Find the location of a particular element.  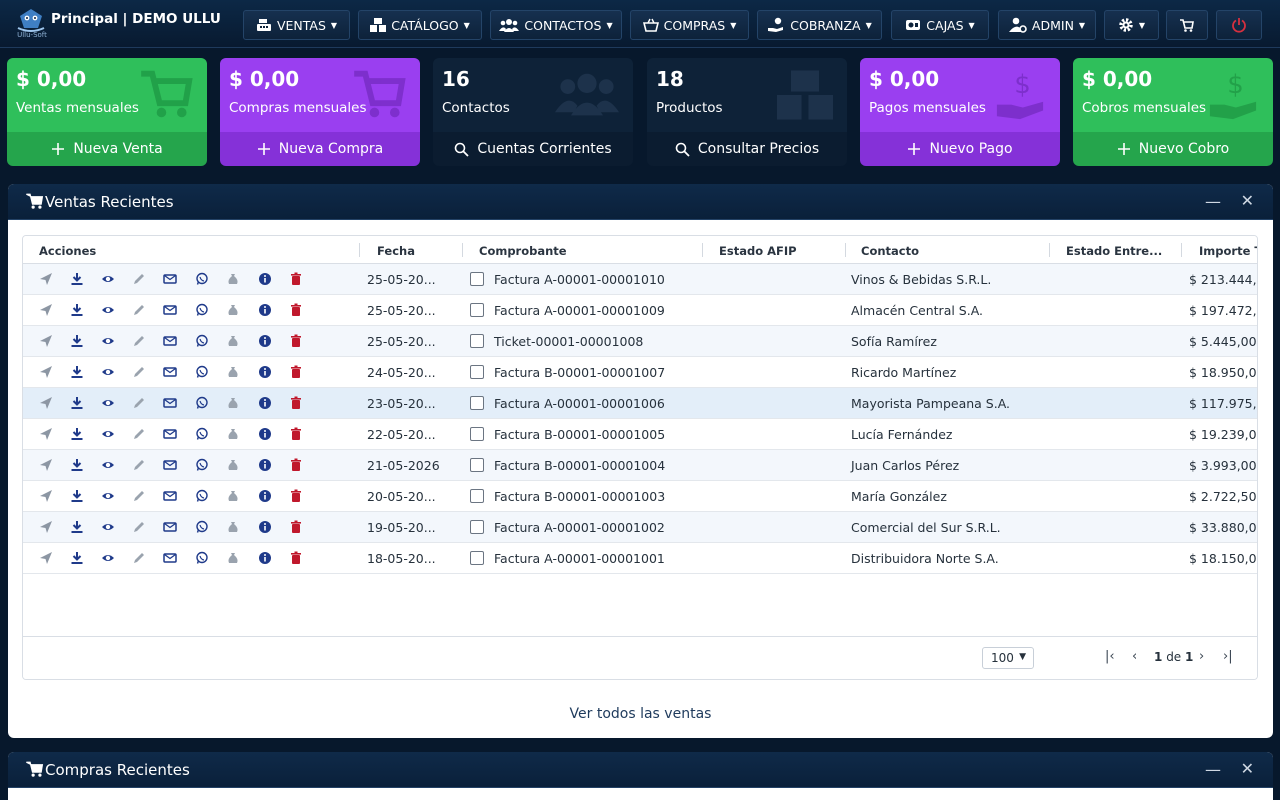

brand: Ullu-Soft Principal | DEMO ULLU is located at coordinates (132, 24).